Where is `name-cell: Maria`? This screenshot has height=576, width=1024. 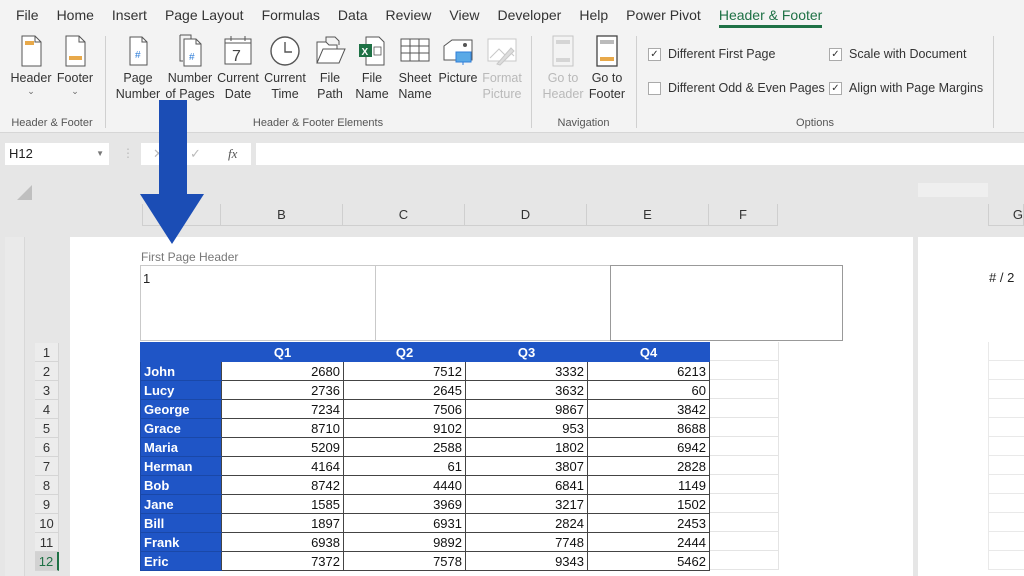
name-cell: Maria is located at coordinates (181, 447).